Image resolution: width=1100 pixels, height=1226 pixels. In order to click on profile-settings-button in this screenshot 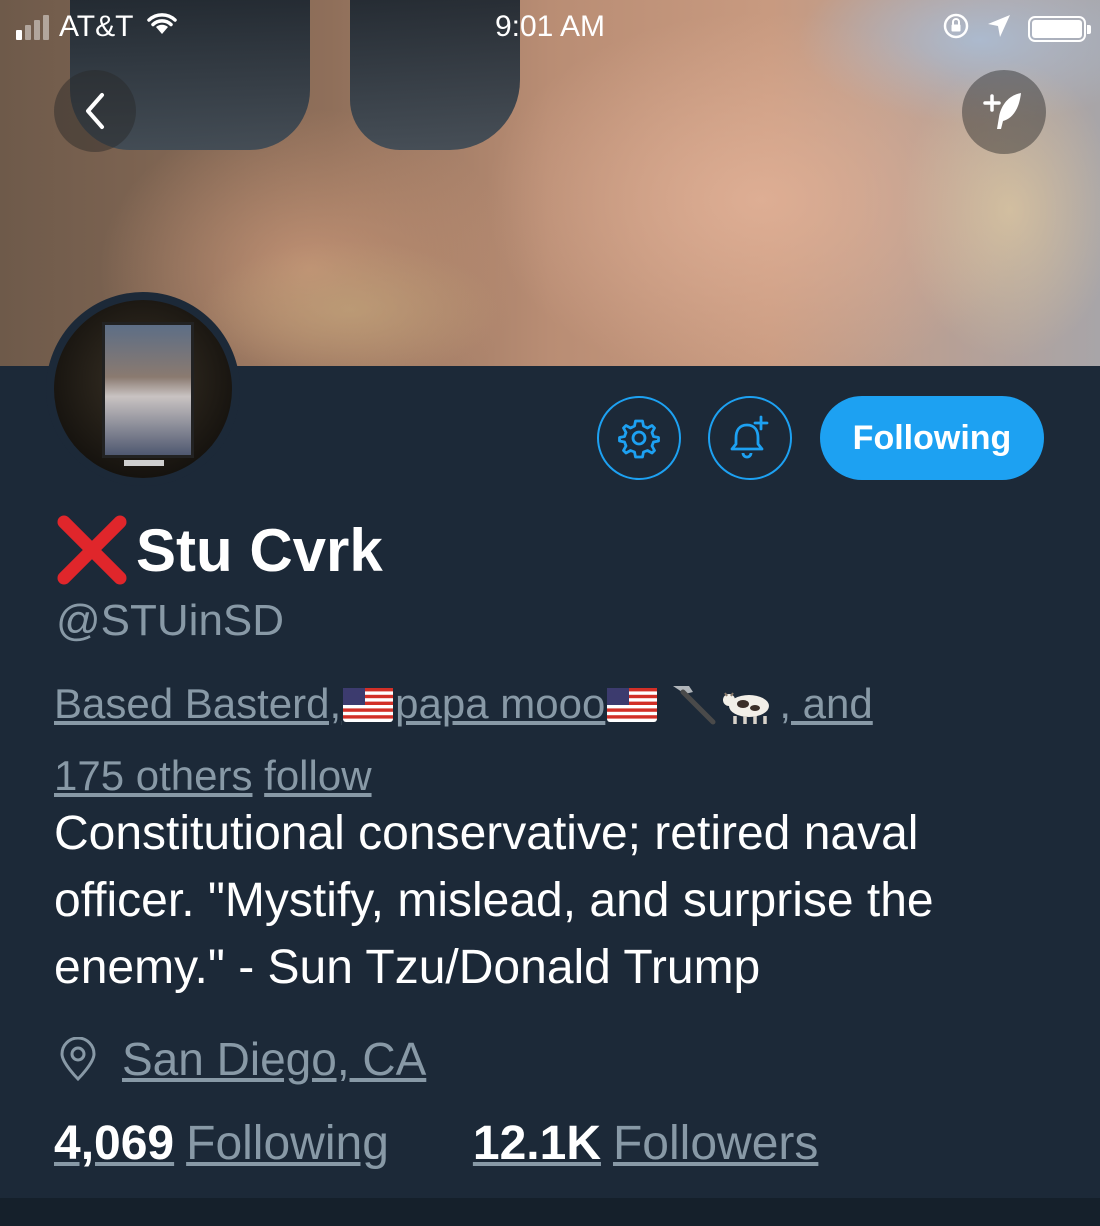, I will do `click(639, 438)`.